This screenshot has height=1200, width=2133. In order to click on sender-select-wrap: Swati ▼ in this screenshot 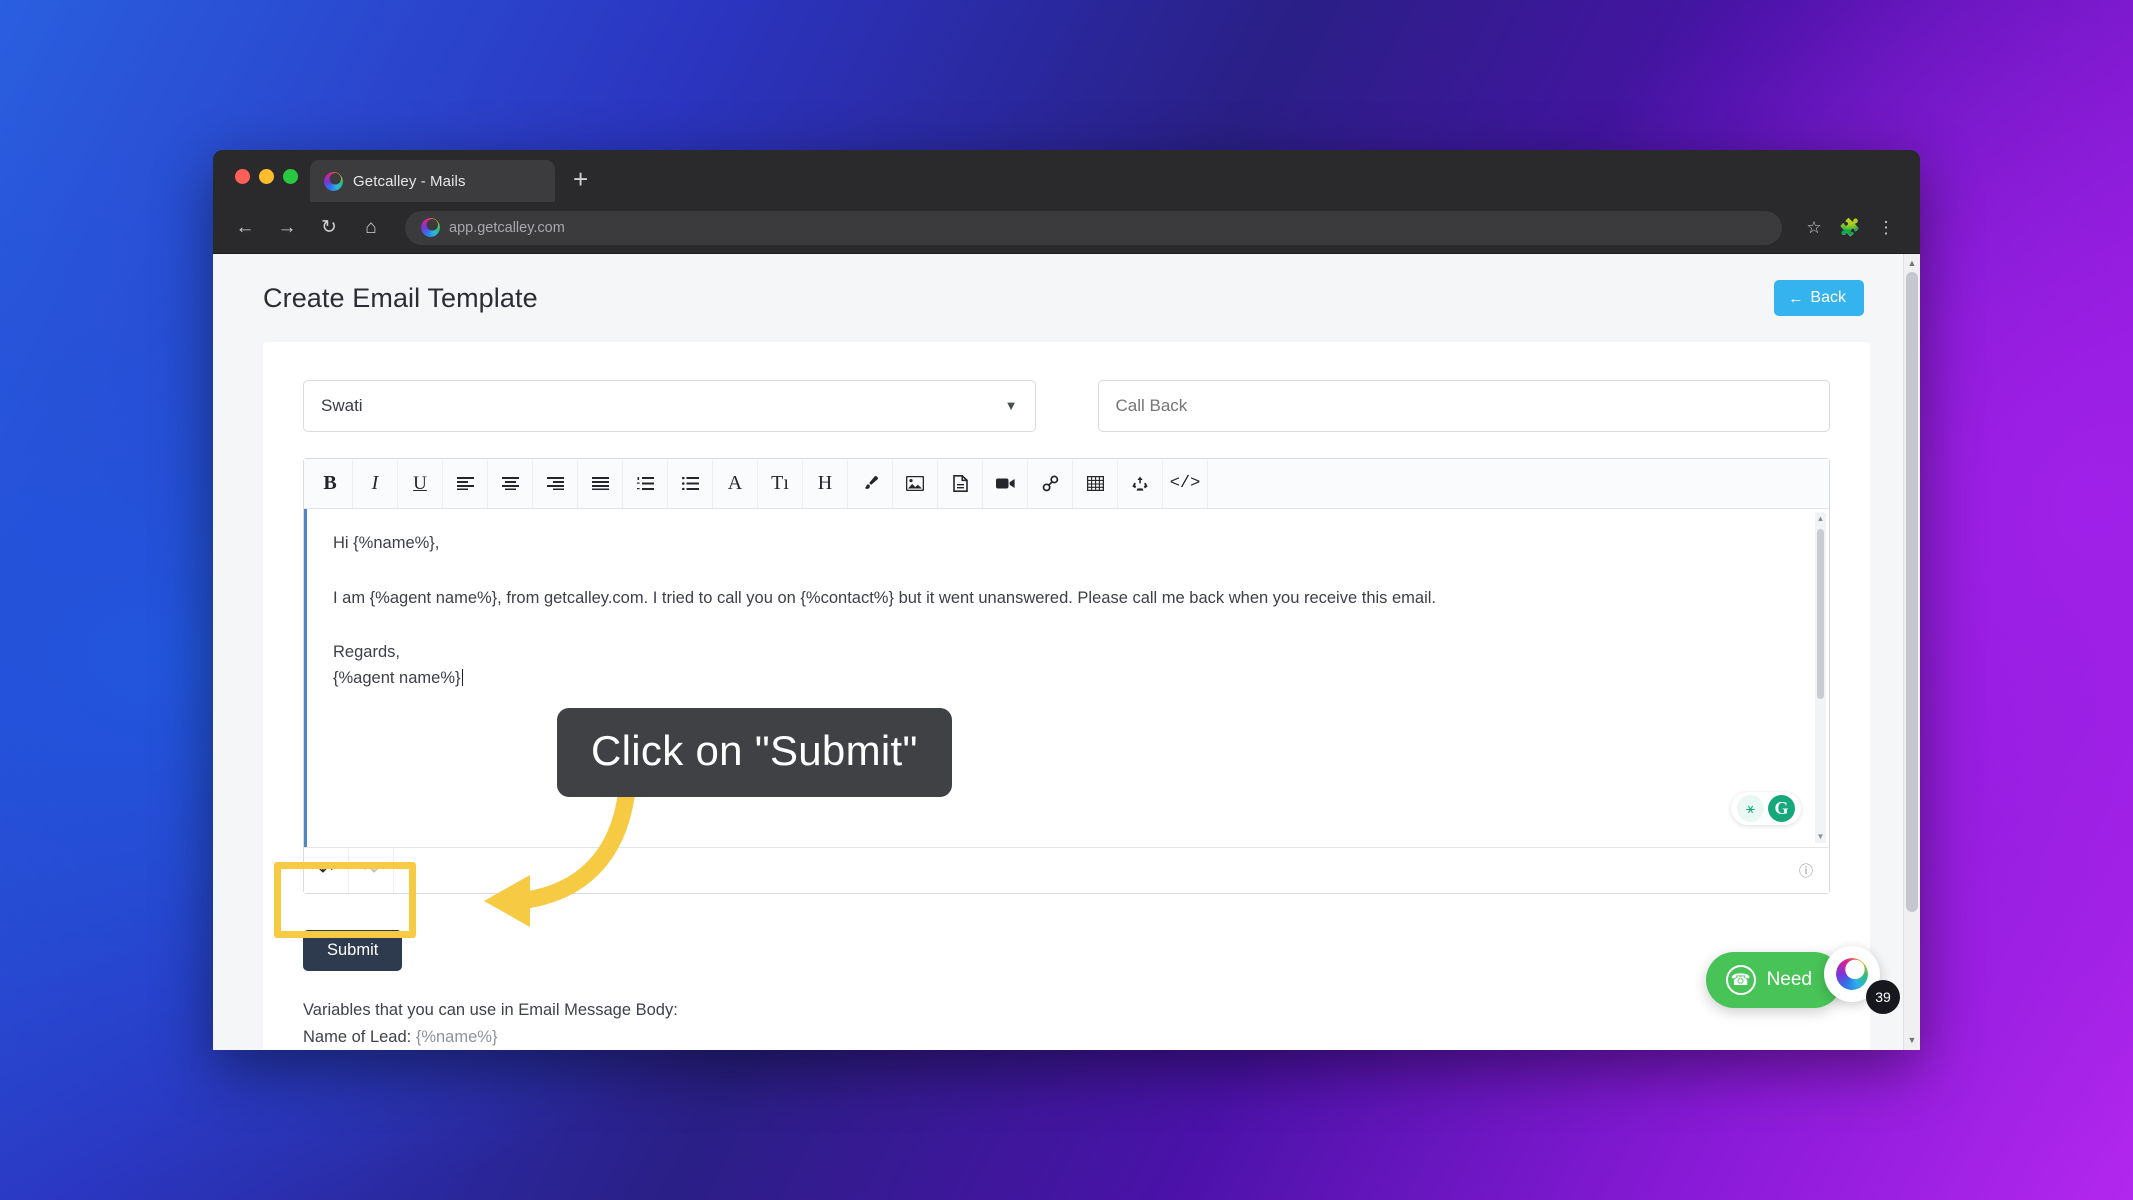, I will do `click(669, 406)`.